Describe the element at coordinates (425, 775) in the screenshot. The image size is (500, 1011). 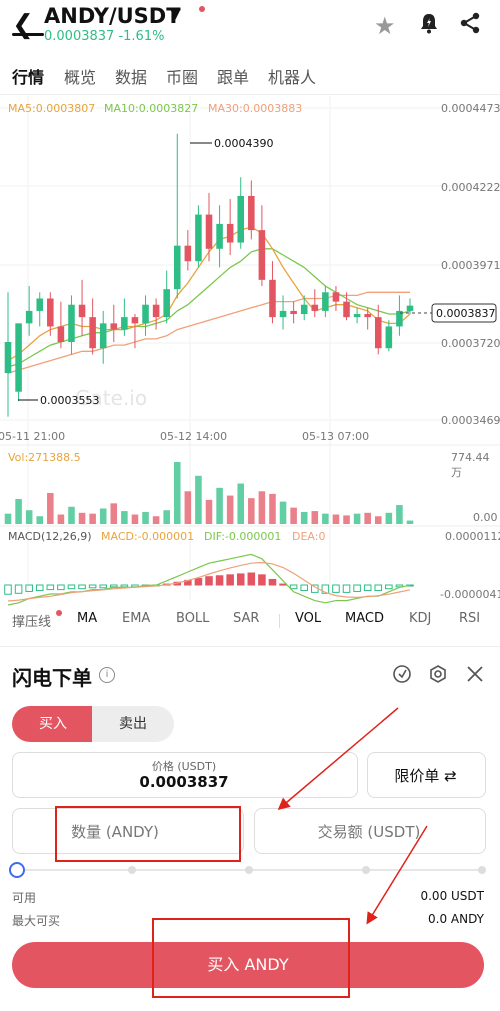
I see `order-type-label: 限价单 ⇄` at that location.